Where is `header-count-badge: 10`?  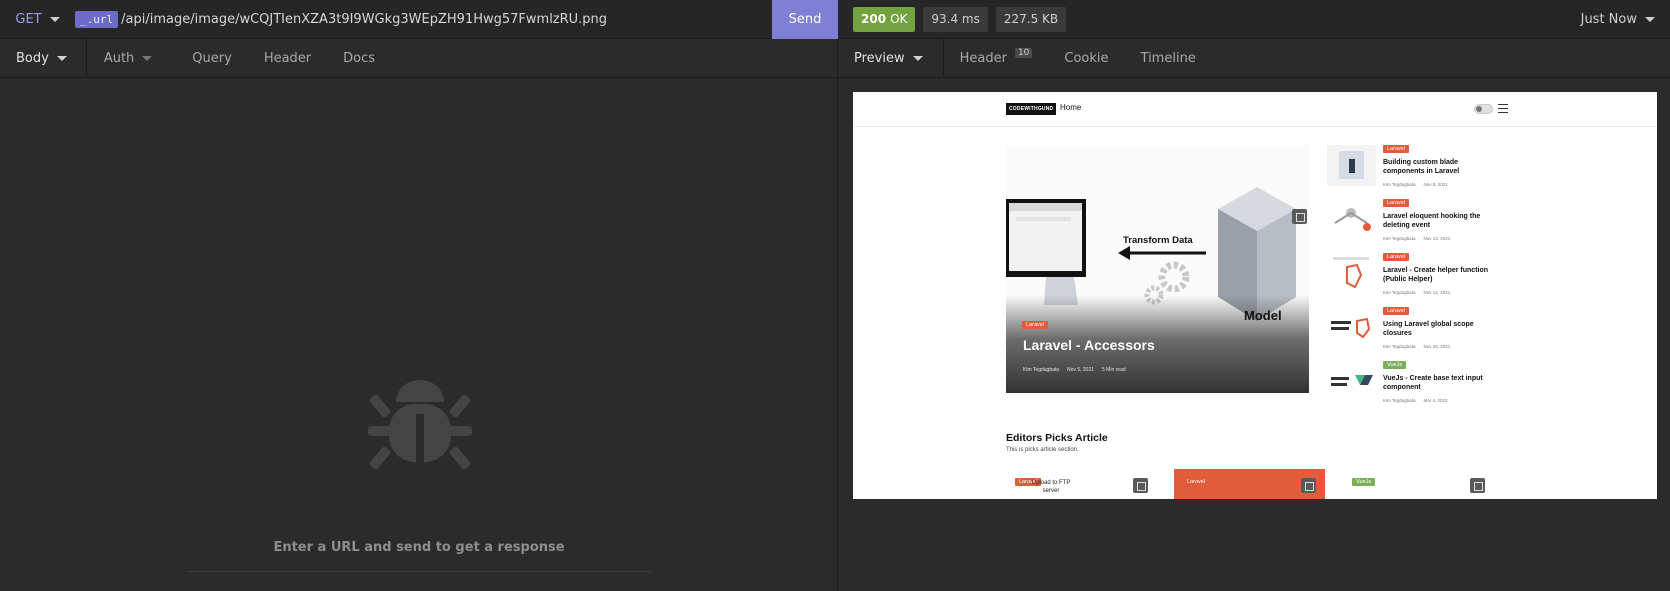 header-count-badge: 10 is located at coordinates (1023, 53).